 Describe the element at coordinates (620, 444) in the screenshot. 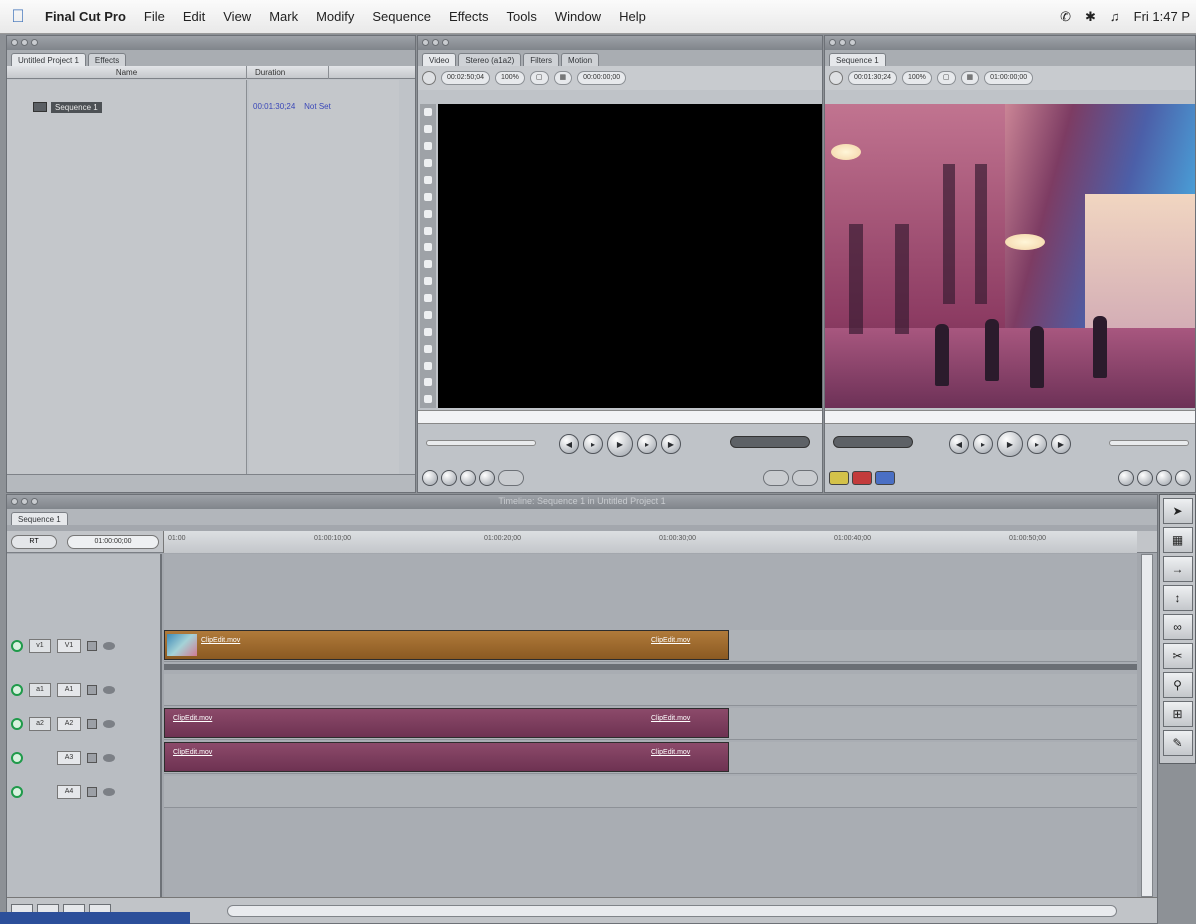

I see `play-button: ▶` at that location.